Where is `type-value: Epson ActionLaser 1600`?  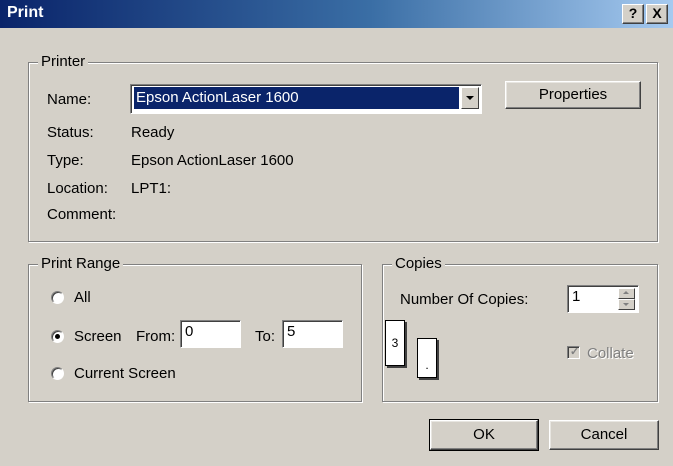 type-value: Epson ActionLaser 1600 is located at coordinates (212, 160).